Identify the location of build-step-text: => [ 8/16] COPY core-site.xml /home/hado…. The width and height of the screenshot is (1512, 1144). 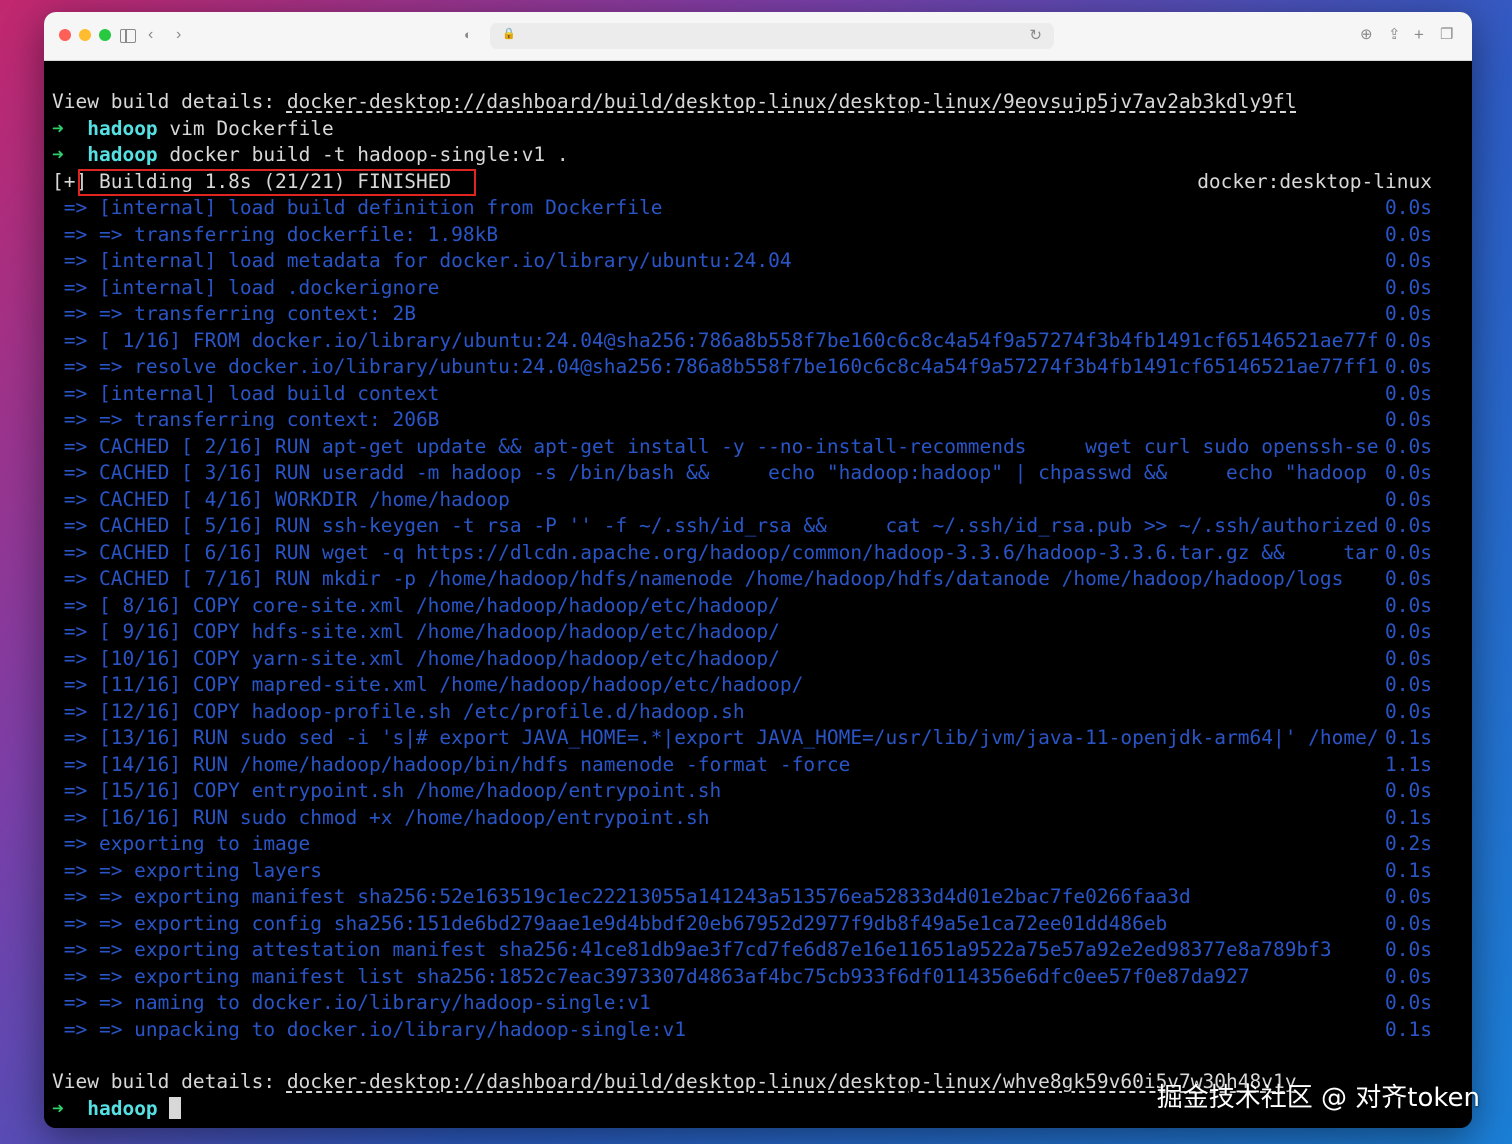
(416, 605).